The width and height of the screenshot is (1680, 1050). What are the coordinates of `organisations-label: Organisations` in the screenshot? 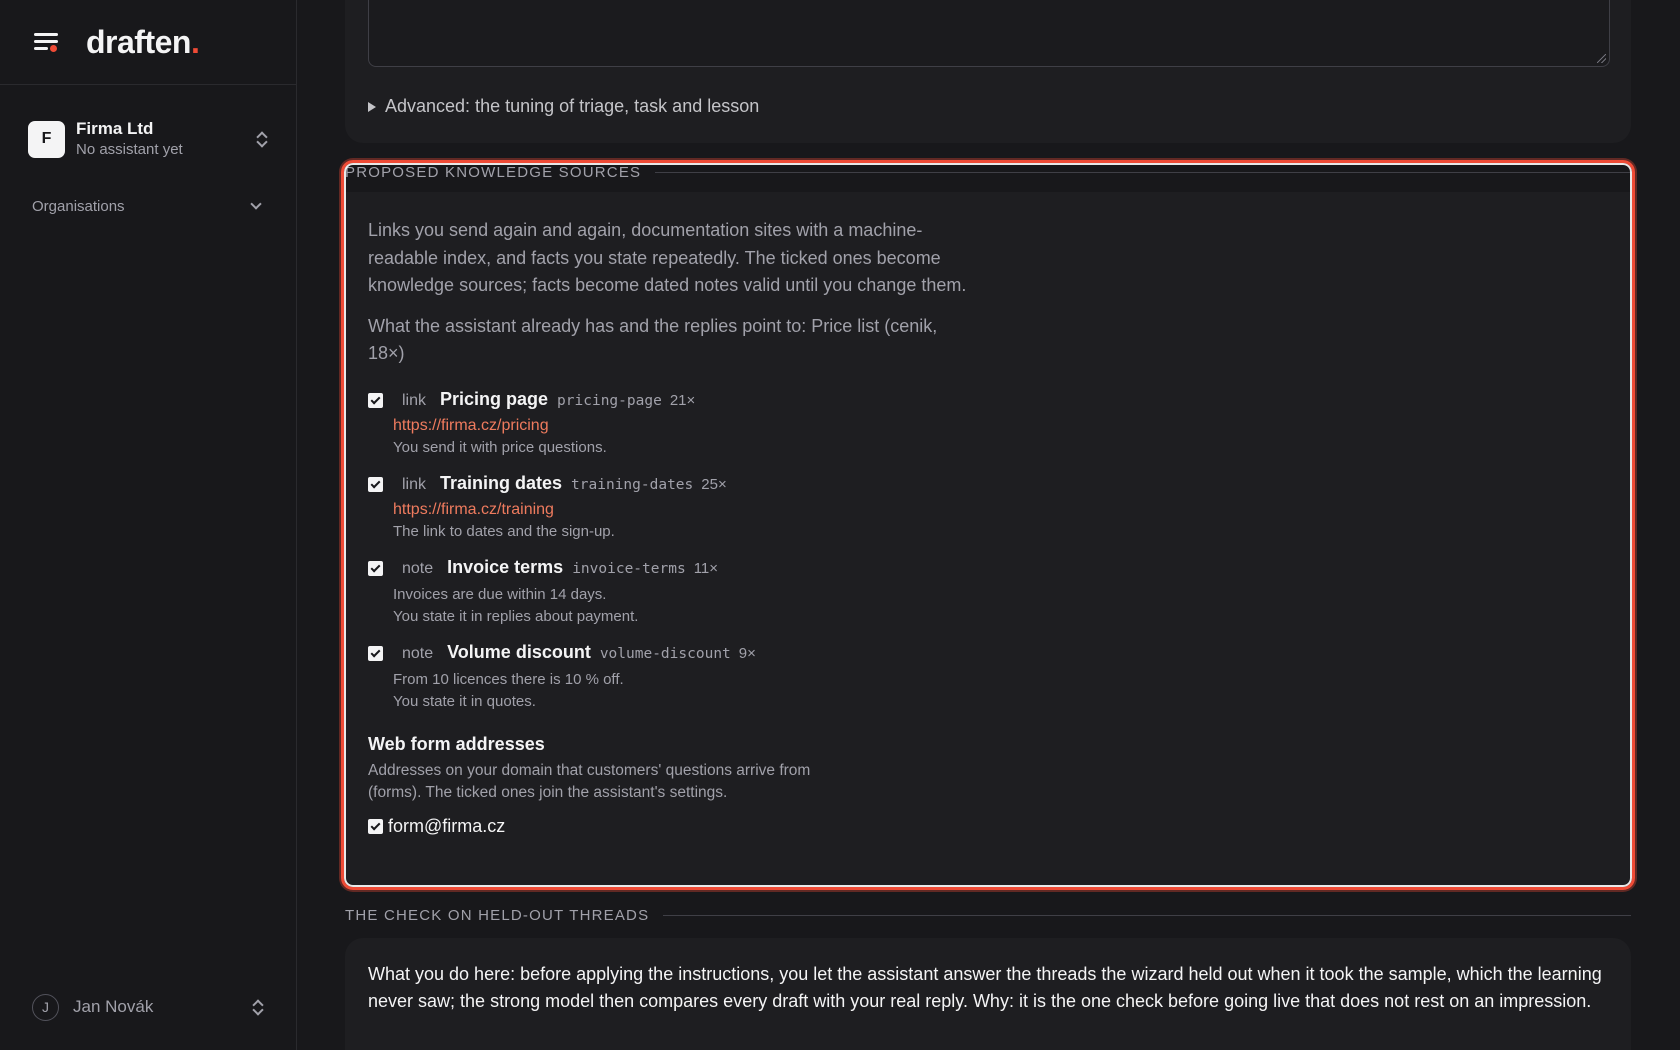 It's located at (78, 206).